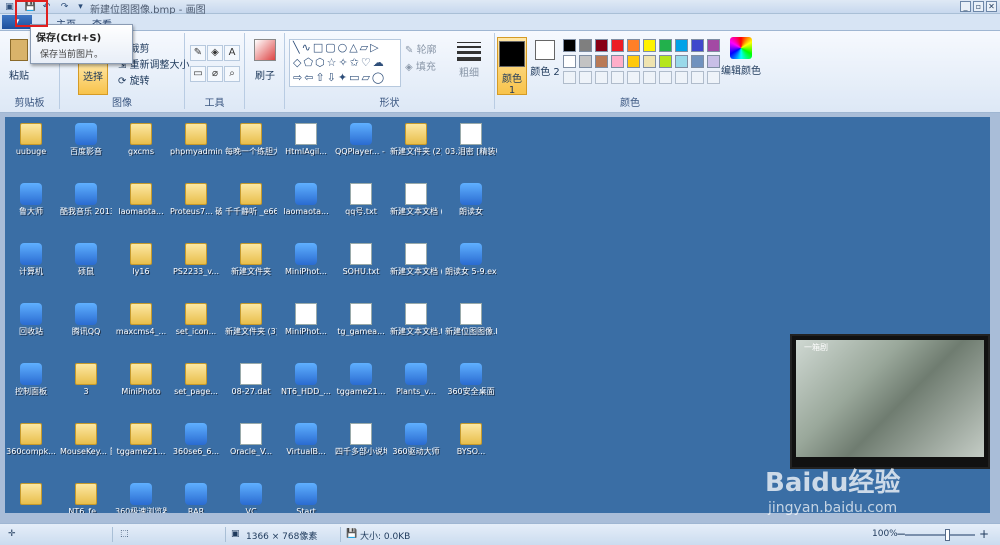 The height and width of the screenshot is (545, 1000). What do you see at coordinates (141, 139) in the screenshot?
I see `desktop-icon: gxcms` at bounding box center [141, 139].